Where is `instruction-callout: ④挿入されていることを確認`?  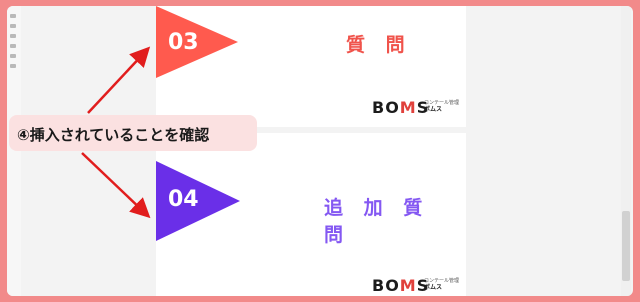 instruction-callout: ④挿入されていることを確認 is located at coordinates (133, 133).